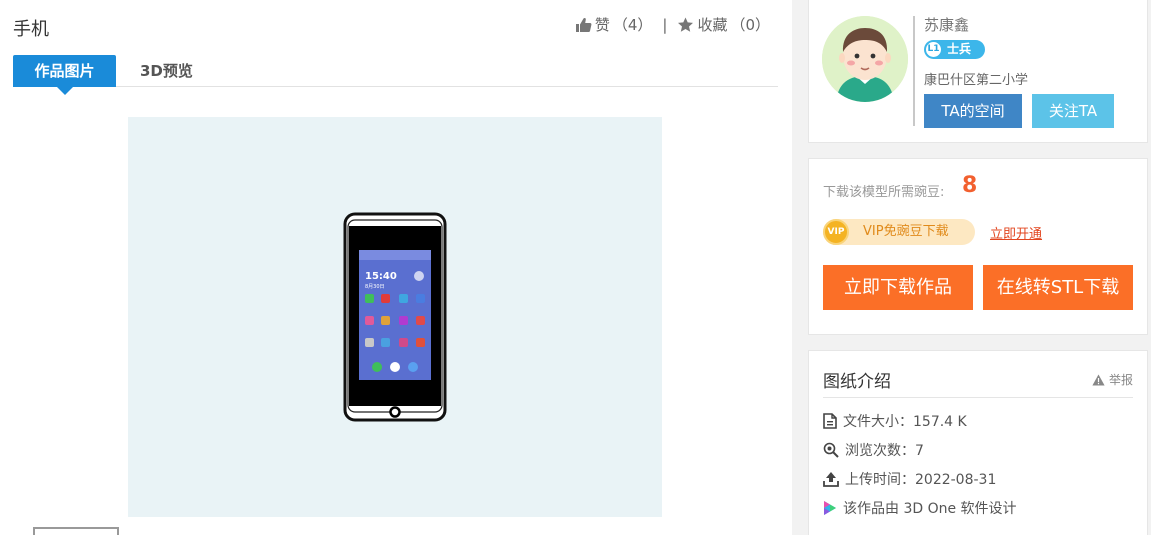 Image resolution: width=1151 pixels, height=535 pixels. What do you see at coordinates (632, 25) in the screenshot?
I see `like-count: （4）` at bounding box center [632, 25].